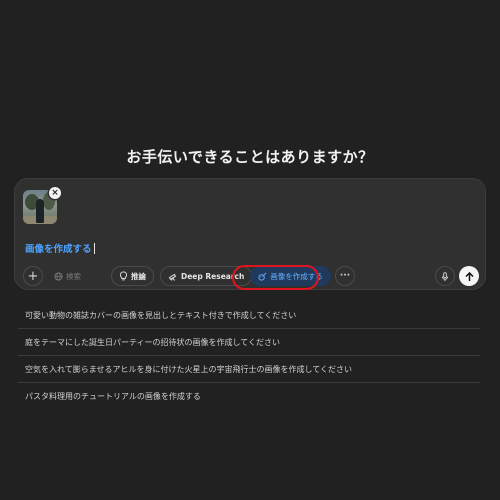 The image size is (500, 500). Describe the element at coordinates (94, 248) in the screenshot. I see `text-caret` at that location.